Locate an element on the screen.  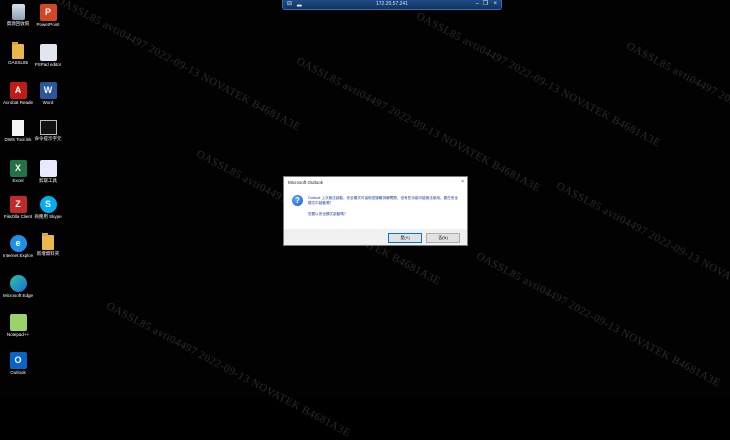
dialog-title: Microsoft Outlook is located at coordinates (306, 182).